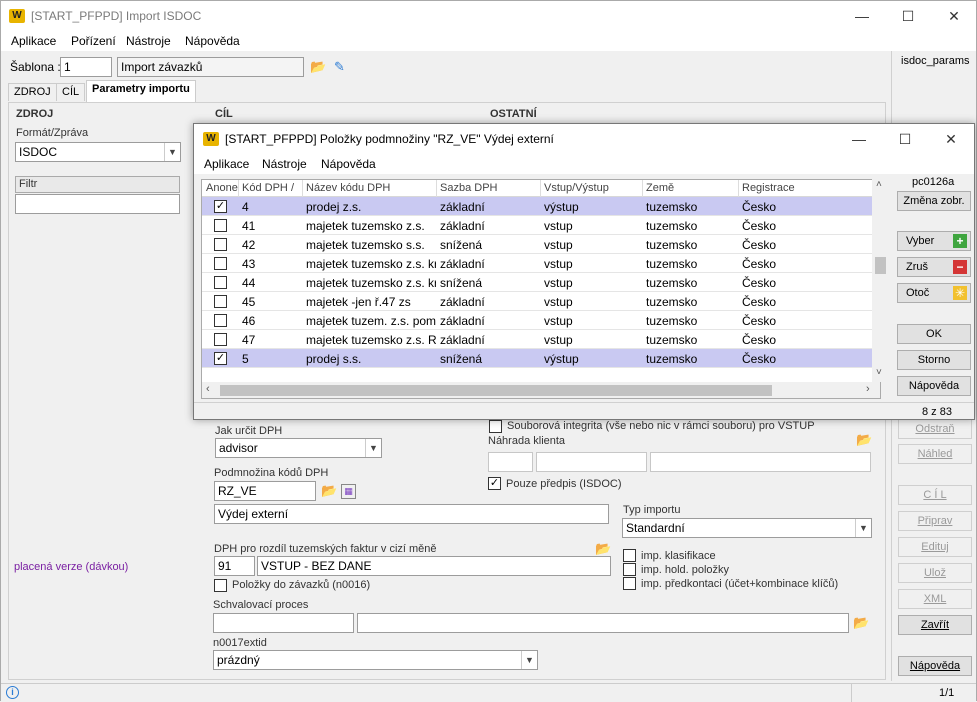 The width and height of the screenshot is (977, 702). Describe the element at coordinates (954, 16) in the screenshot. I see `close-button: ✕` at that location.